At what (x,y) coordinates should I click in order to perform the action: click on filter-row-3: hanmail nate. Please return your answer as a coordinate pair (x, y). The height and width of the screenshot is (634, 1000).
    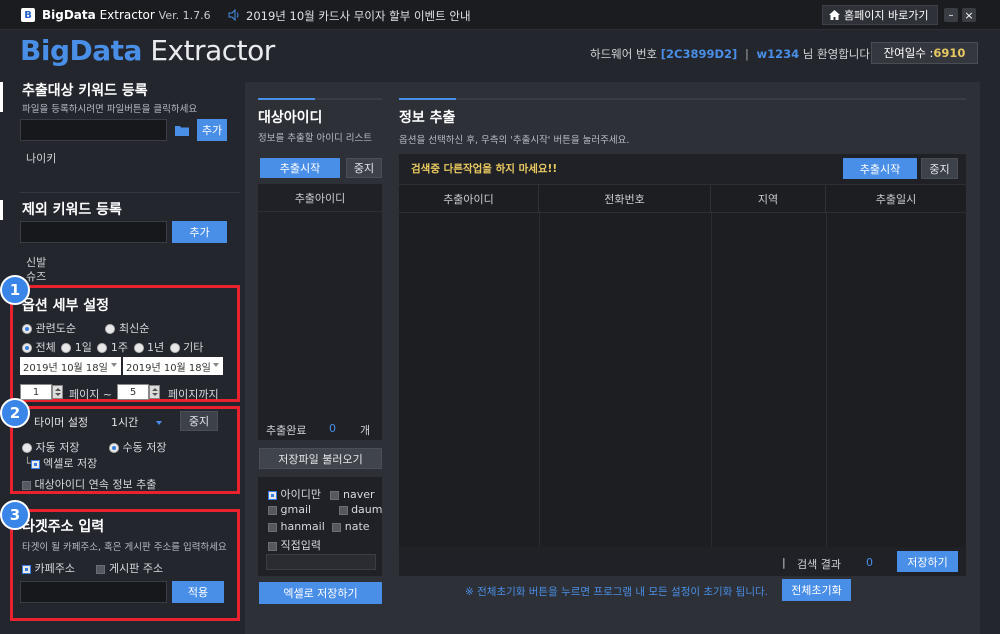
    Looking at the image, I should click on (319, 526).